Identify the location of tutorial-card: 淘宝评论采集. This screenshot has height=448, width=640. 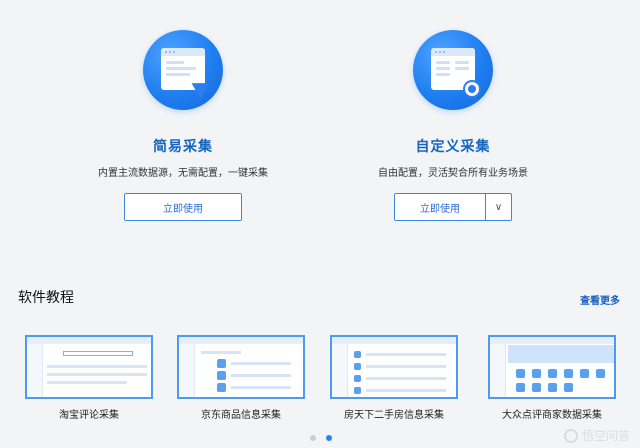
(89, 378).